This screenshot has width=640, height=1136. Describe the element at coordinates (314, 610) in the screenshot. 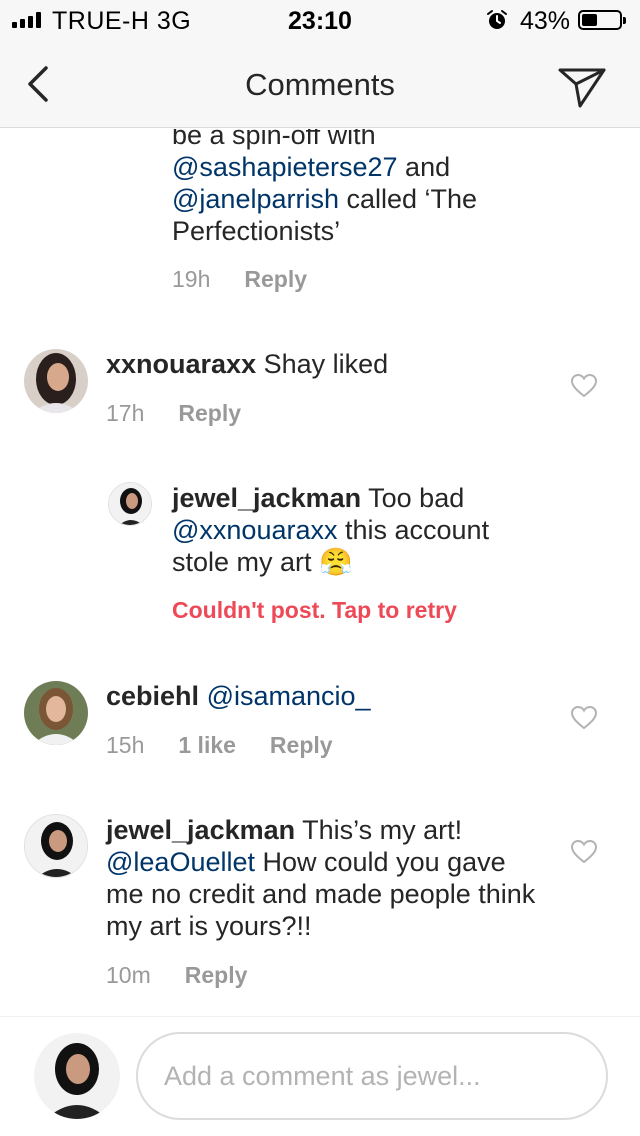

I see `retry-error-text: Couldn't post. Tap to retry` at that location.